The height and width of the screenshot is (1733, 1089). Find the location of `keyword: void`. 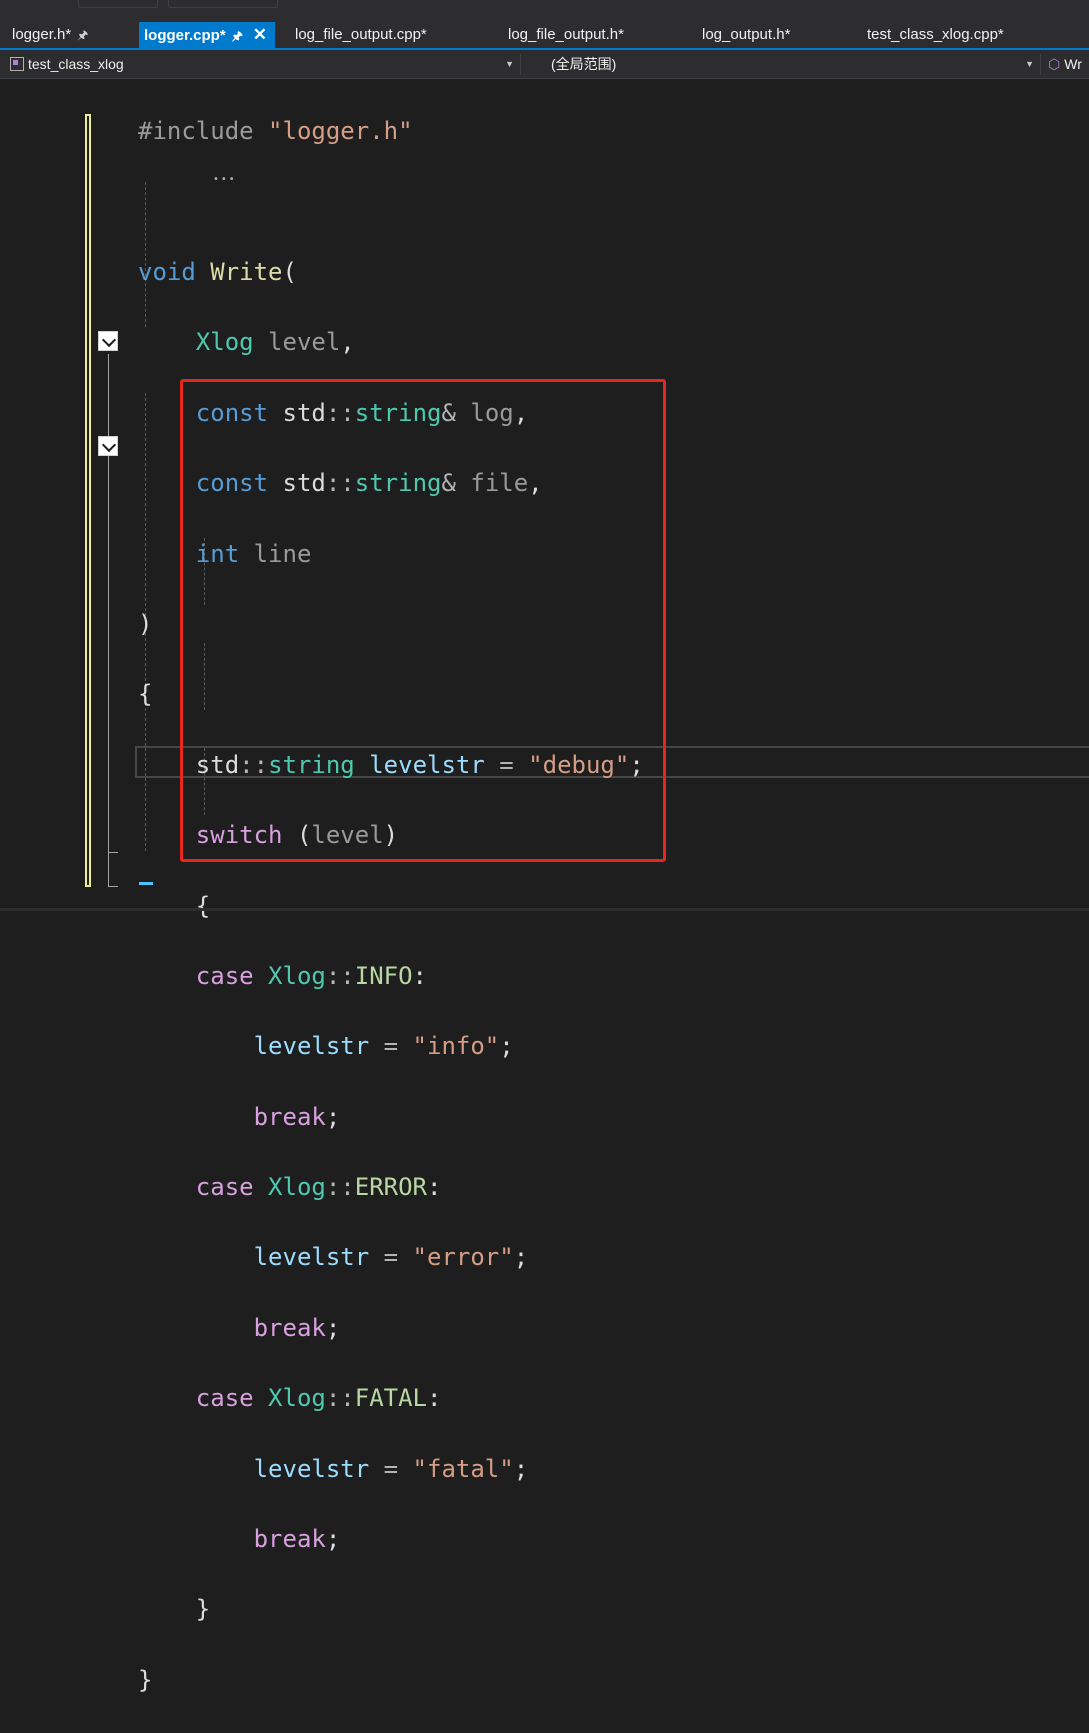

keyword: void is located at coordinates (167, 271).